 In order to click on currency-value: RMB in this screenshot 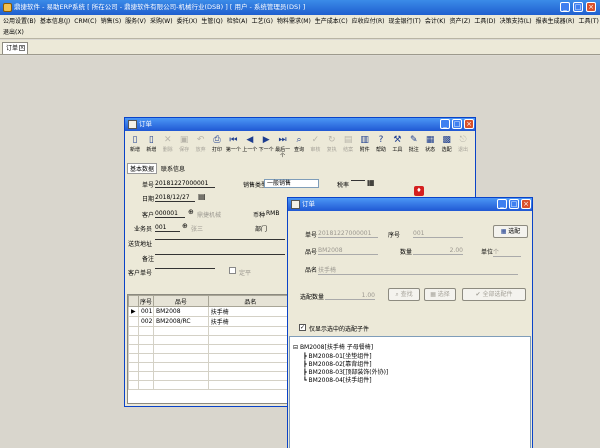, I will do `click(272, 213)`.